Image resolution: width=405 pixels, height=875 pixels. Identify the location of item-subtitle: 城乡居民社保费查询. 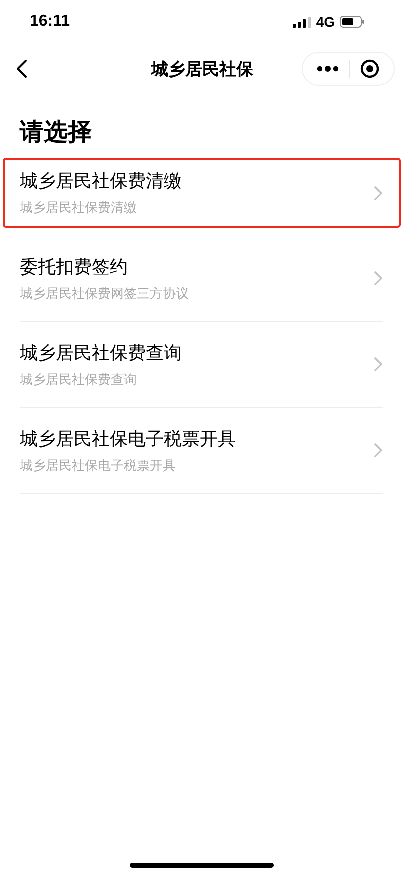
(79, 380).